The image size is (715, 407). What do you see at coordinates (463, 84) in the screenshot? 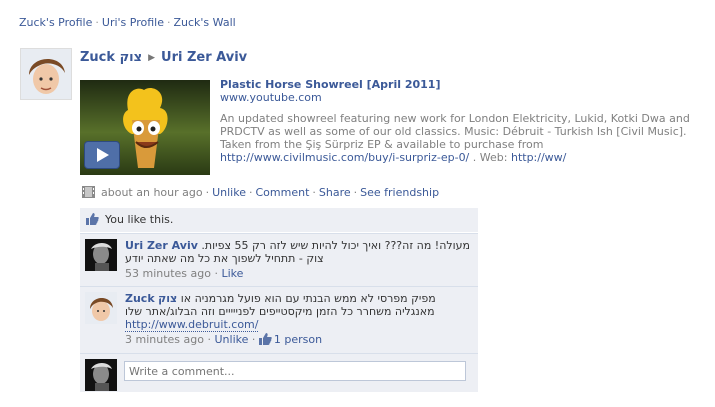
I see `attachment-title: Plastic Horse Showreel [April 2011]` at bounding box center [463, 84].